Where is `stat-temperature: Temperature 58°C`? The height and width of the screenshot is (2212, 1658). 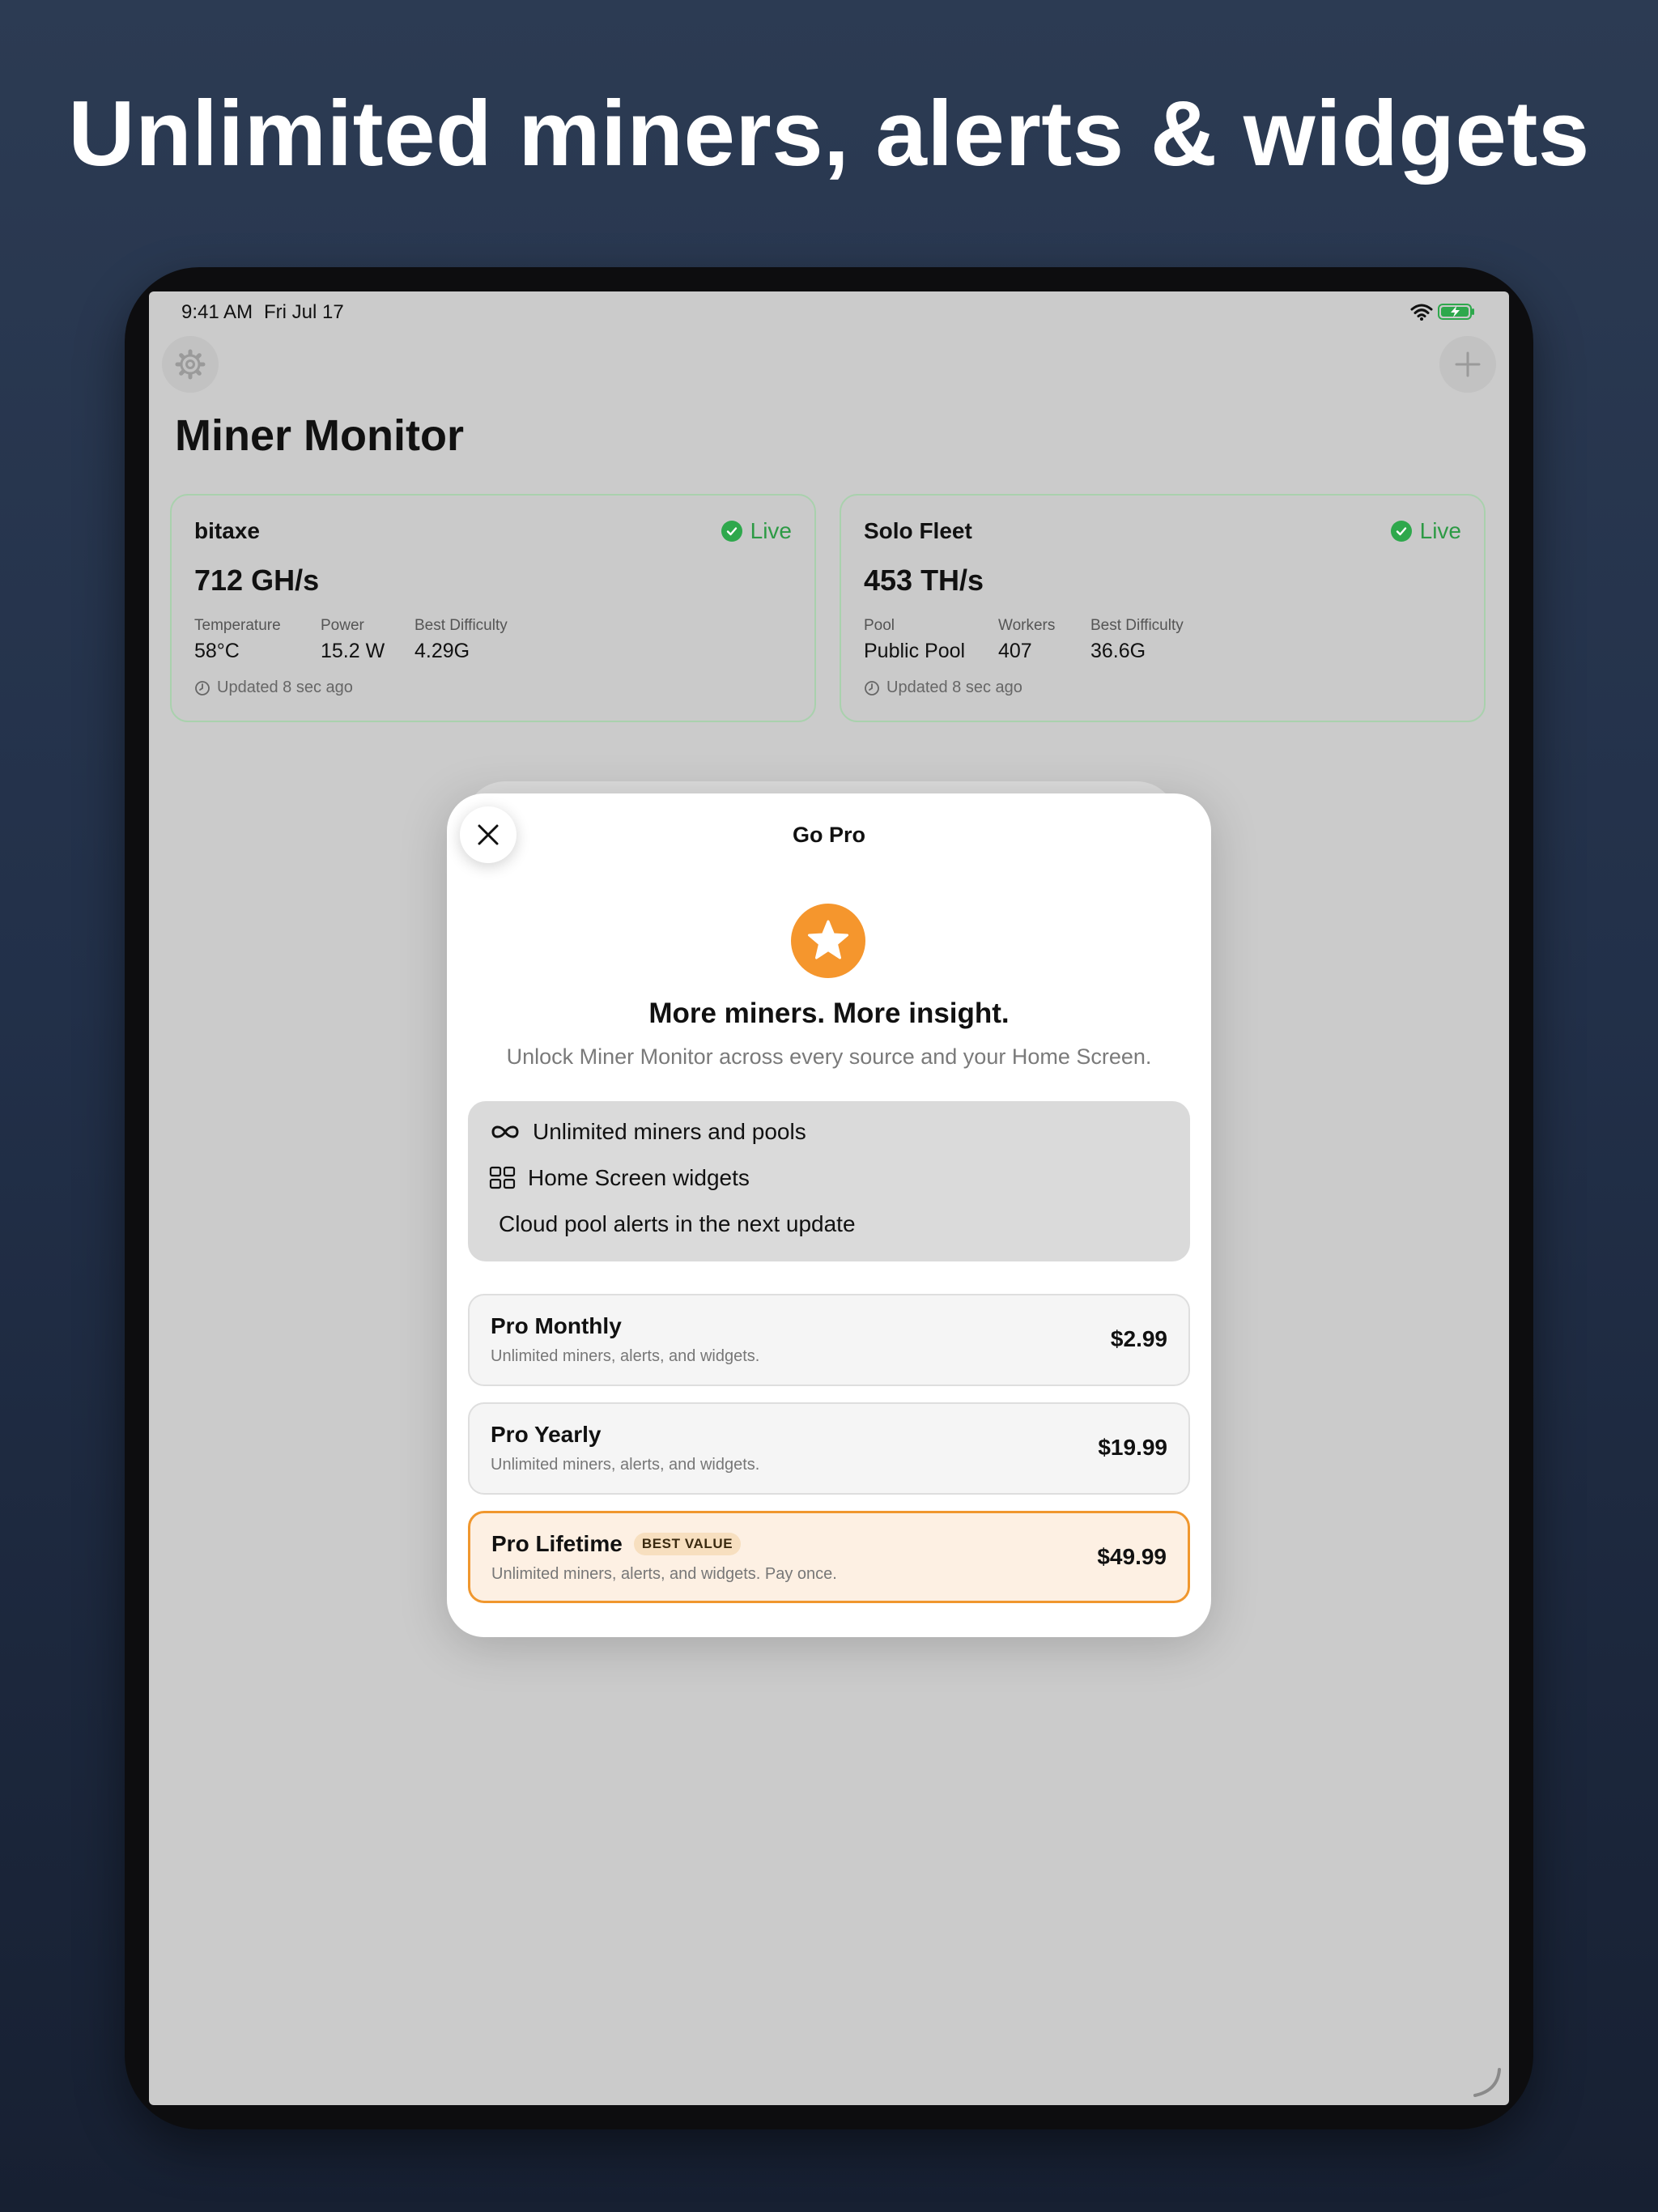
stat-temperature: Temperature 58°C is located at coordinates (237, 640).